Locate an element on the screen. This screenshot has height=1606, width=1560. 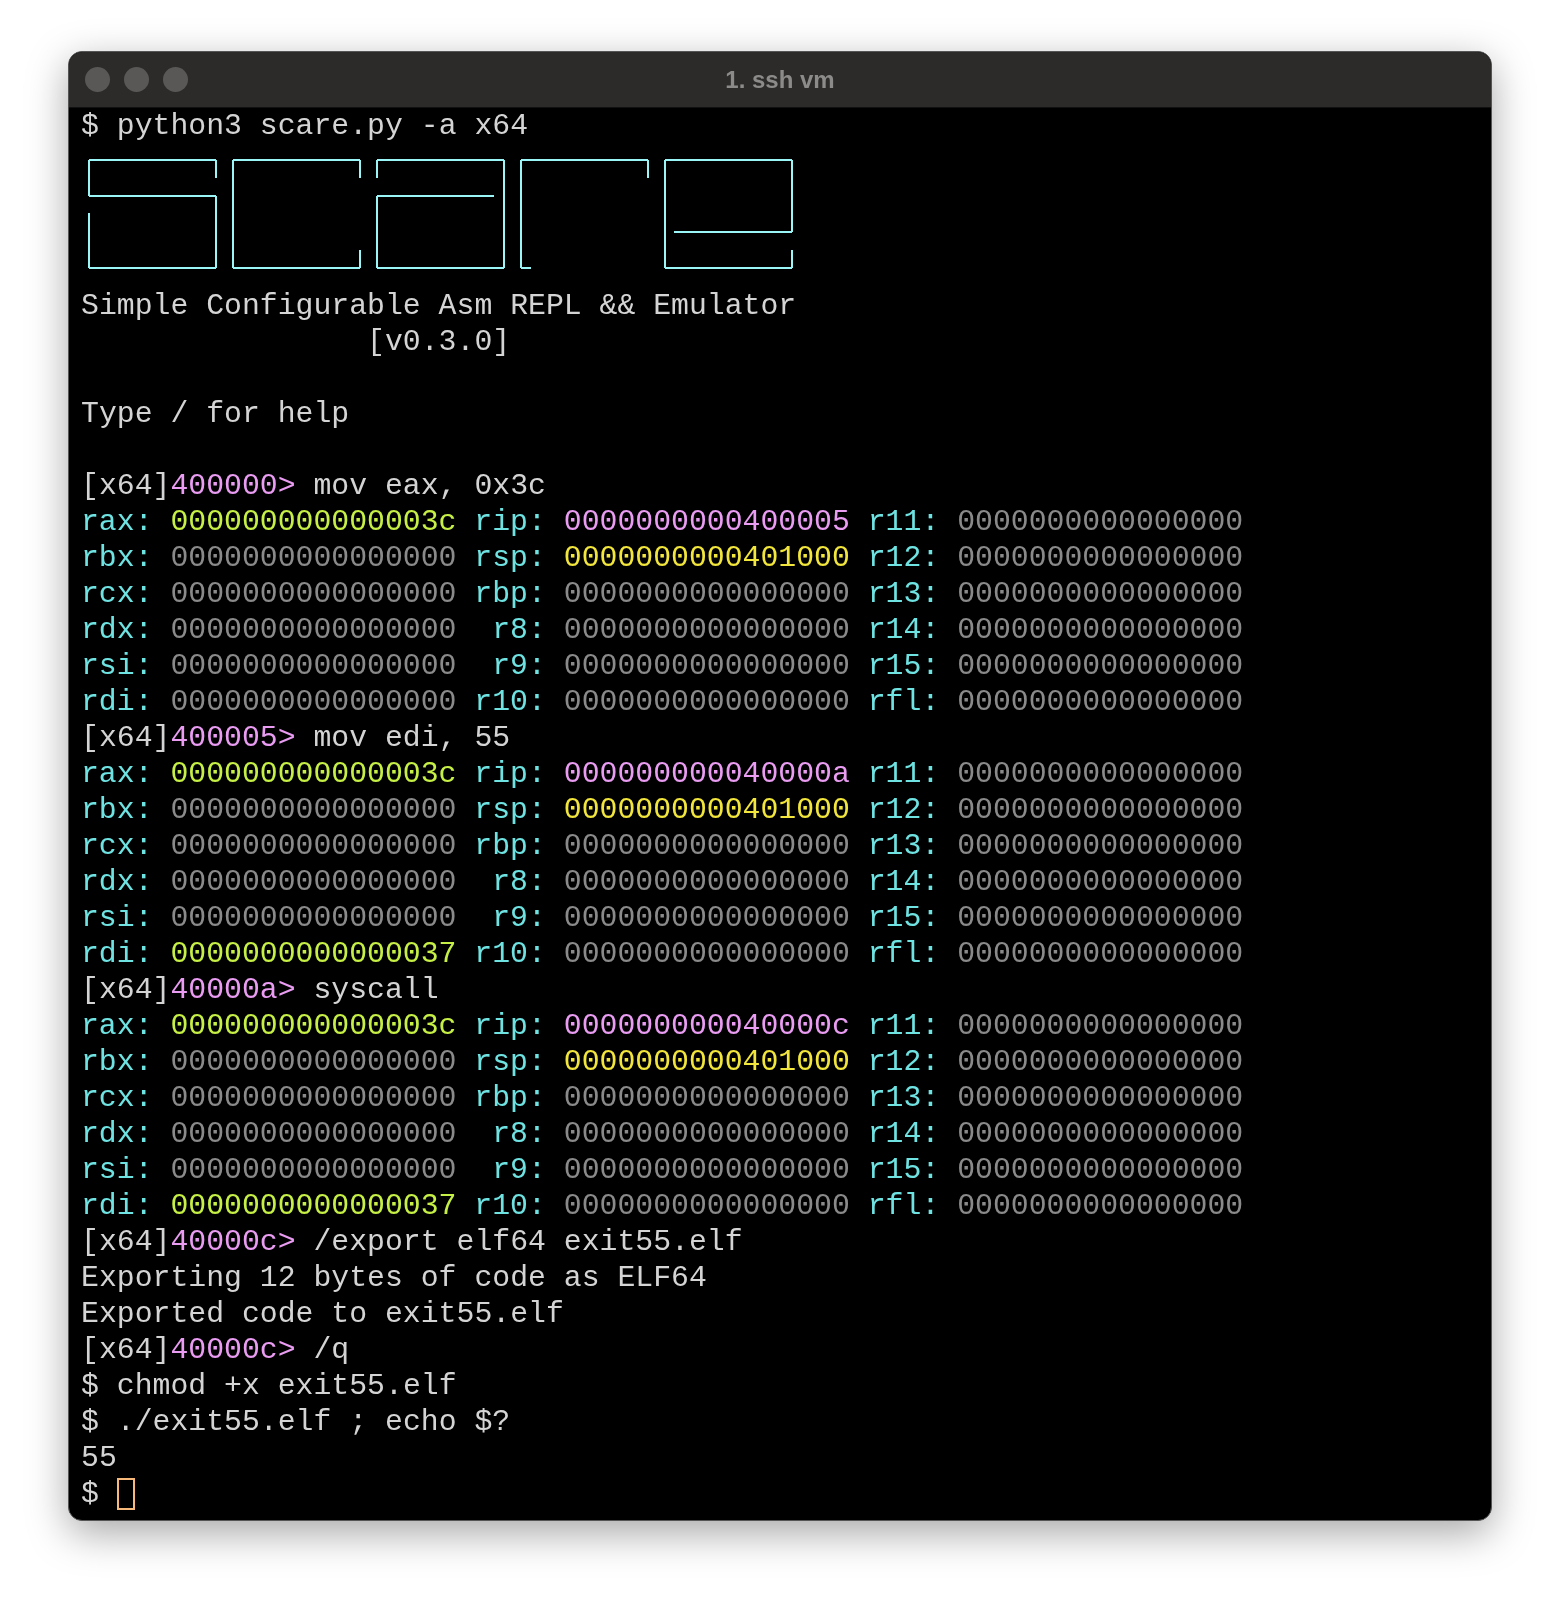
register-value: 0000000000400005 is located at coordinates (706, 522).